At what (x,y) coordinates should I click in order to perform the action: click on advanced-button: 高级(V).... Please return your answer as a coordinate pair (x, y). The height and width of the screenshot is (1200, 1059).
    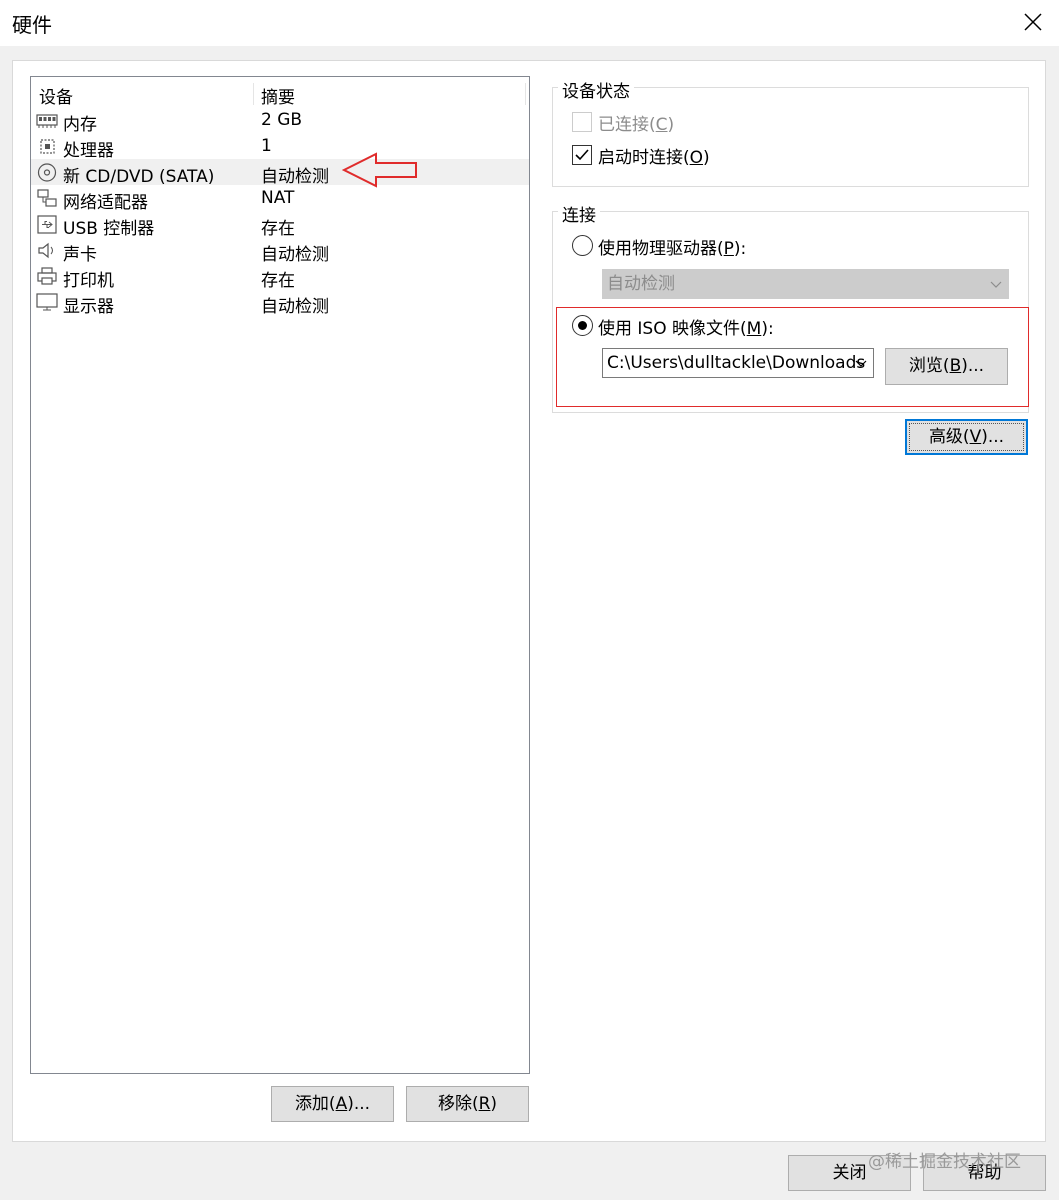
    Looking at the image, I should click on (966, 437).